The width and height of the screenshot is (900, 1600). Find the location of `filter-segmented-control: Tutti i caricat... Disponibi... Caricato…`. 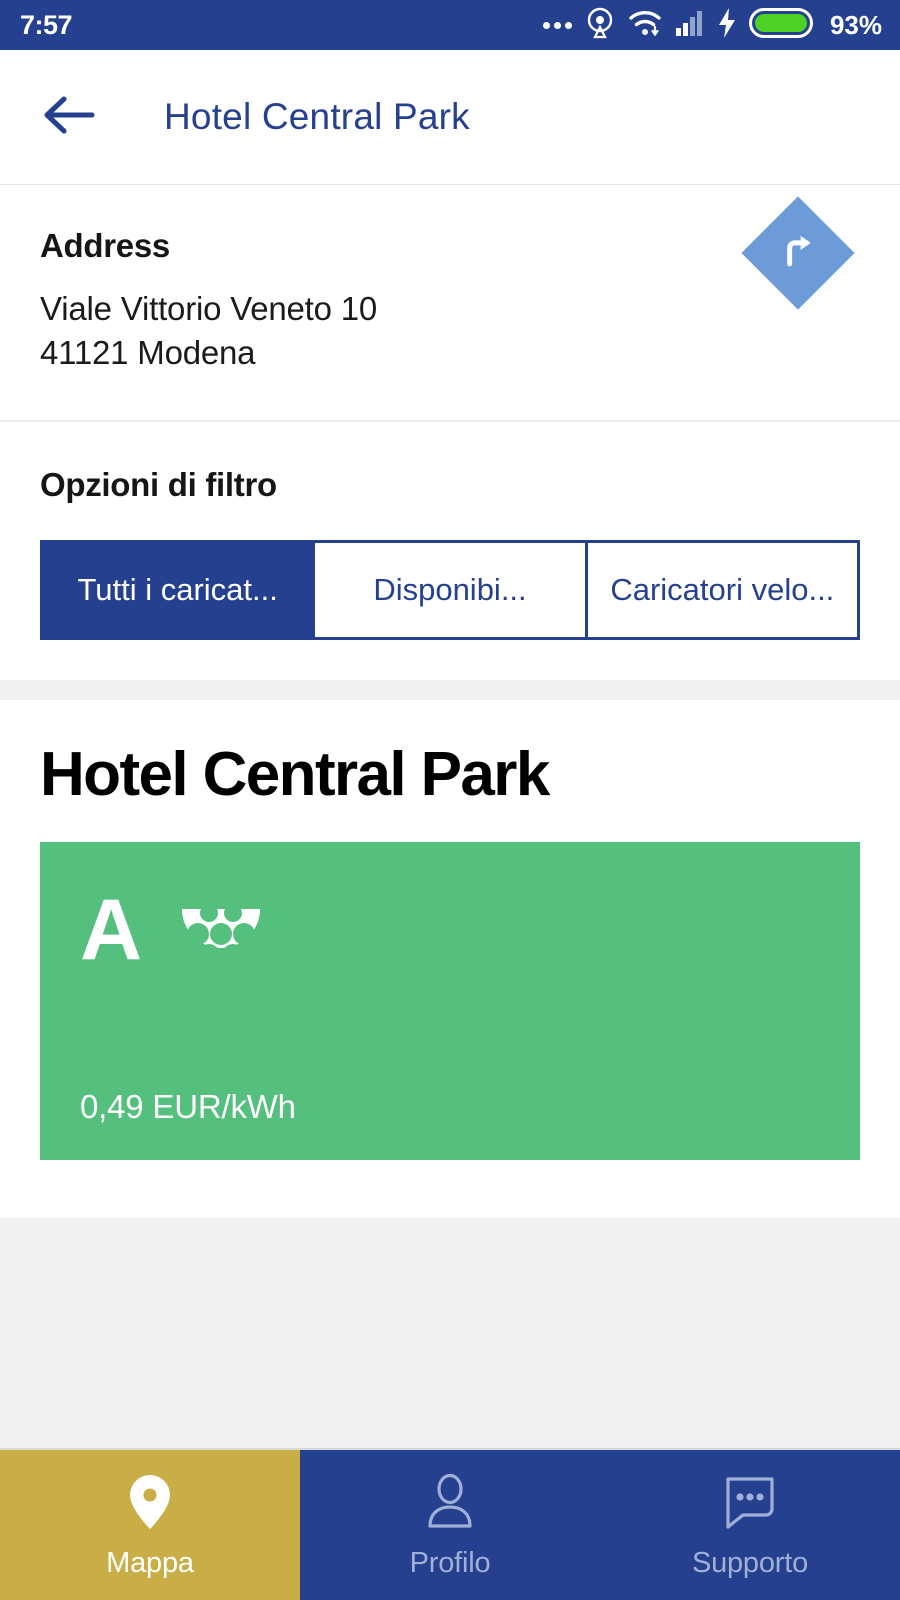

filter-segmented-control: Tutti i caricat... Disponibi... Caricato… is located at coordinates (450, 590).